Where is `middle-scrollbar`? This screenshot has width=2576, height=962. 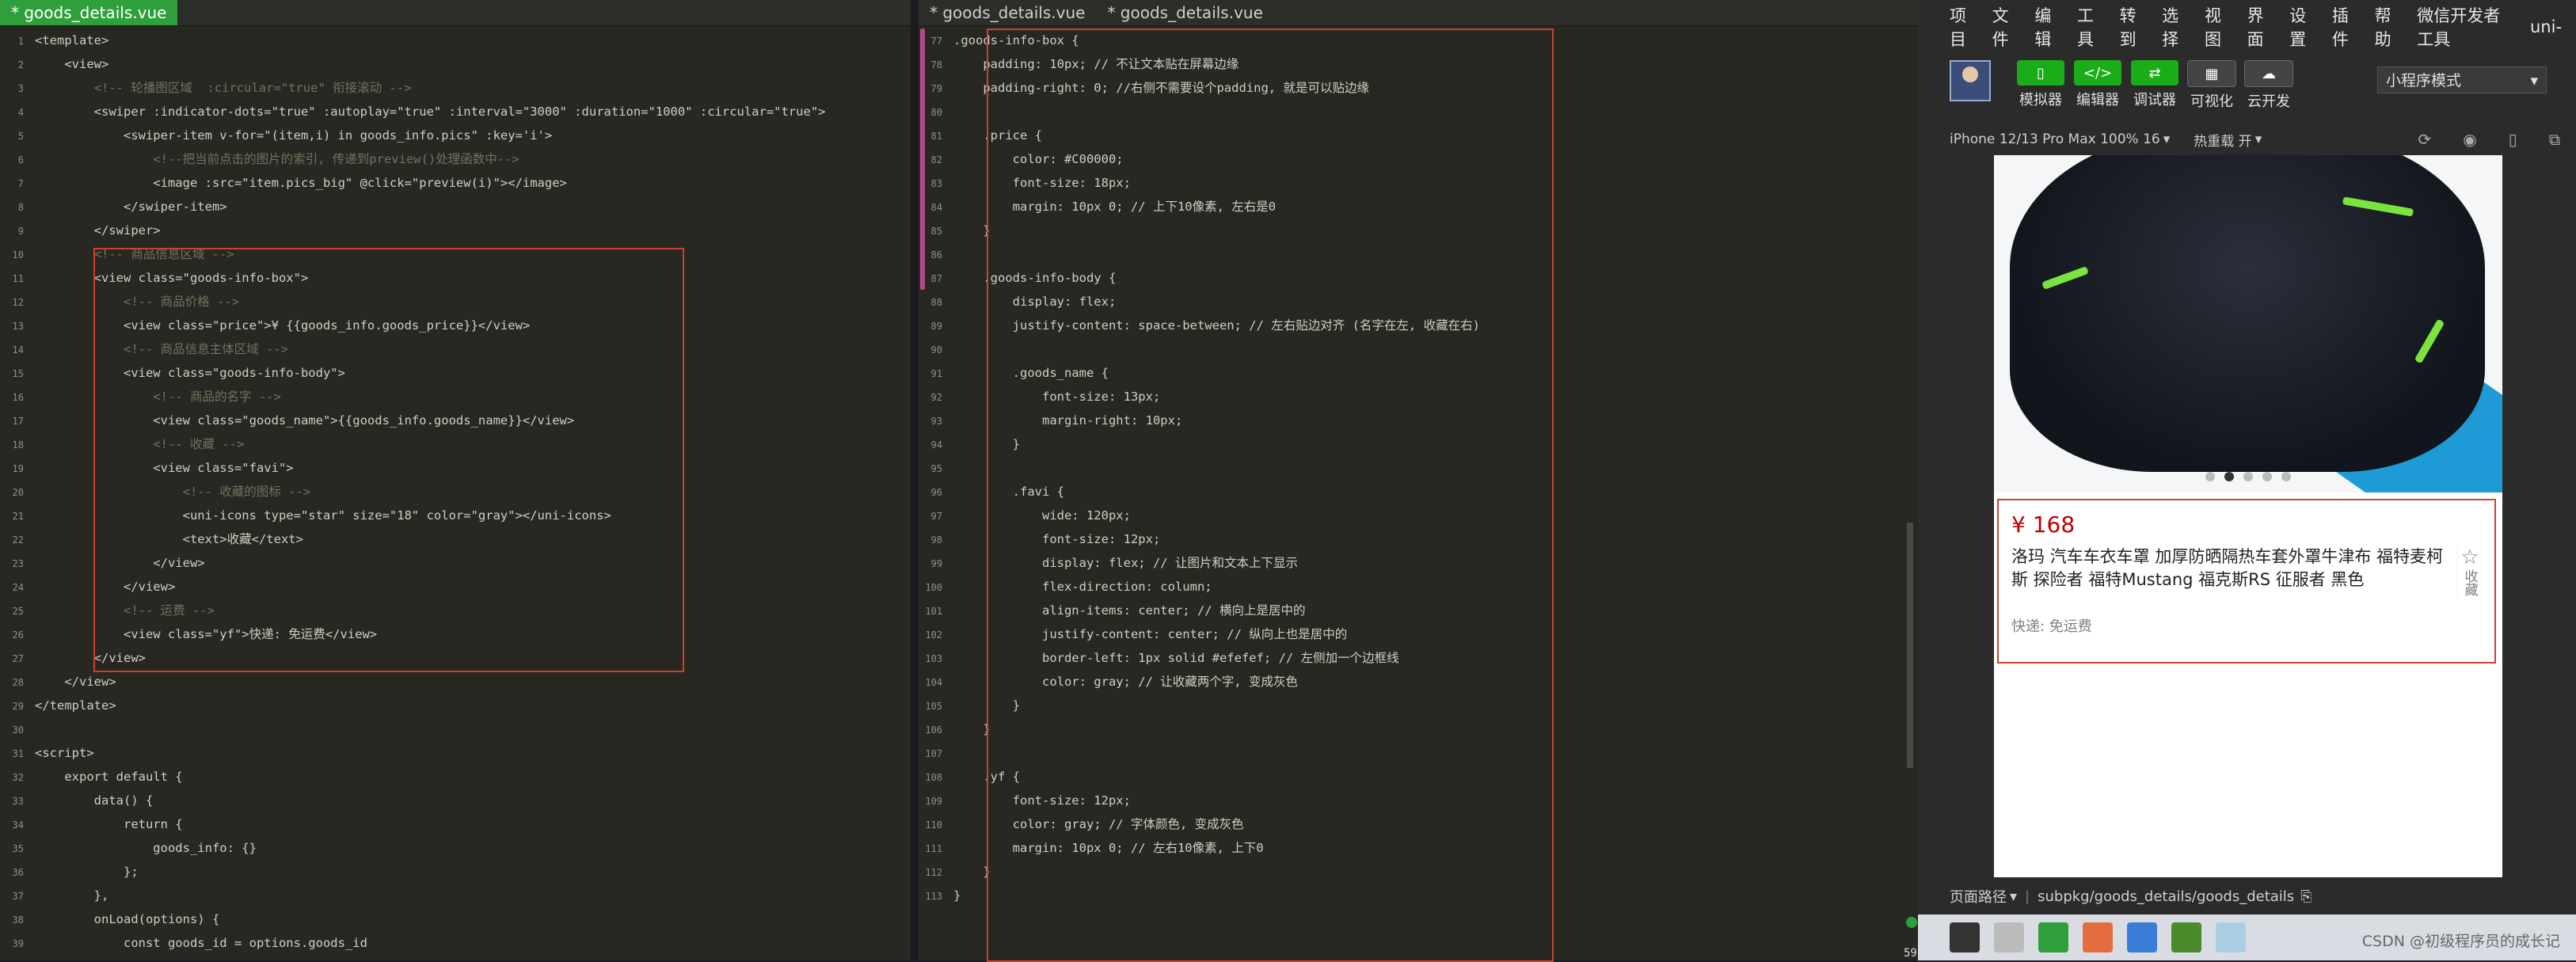 middle-scrollbar is located at coordinates (1910, 645).